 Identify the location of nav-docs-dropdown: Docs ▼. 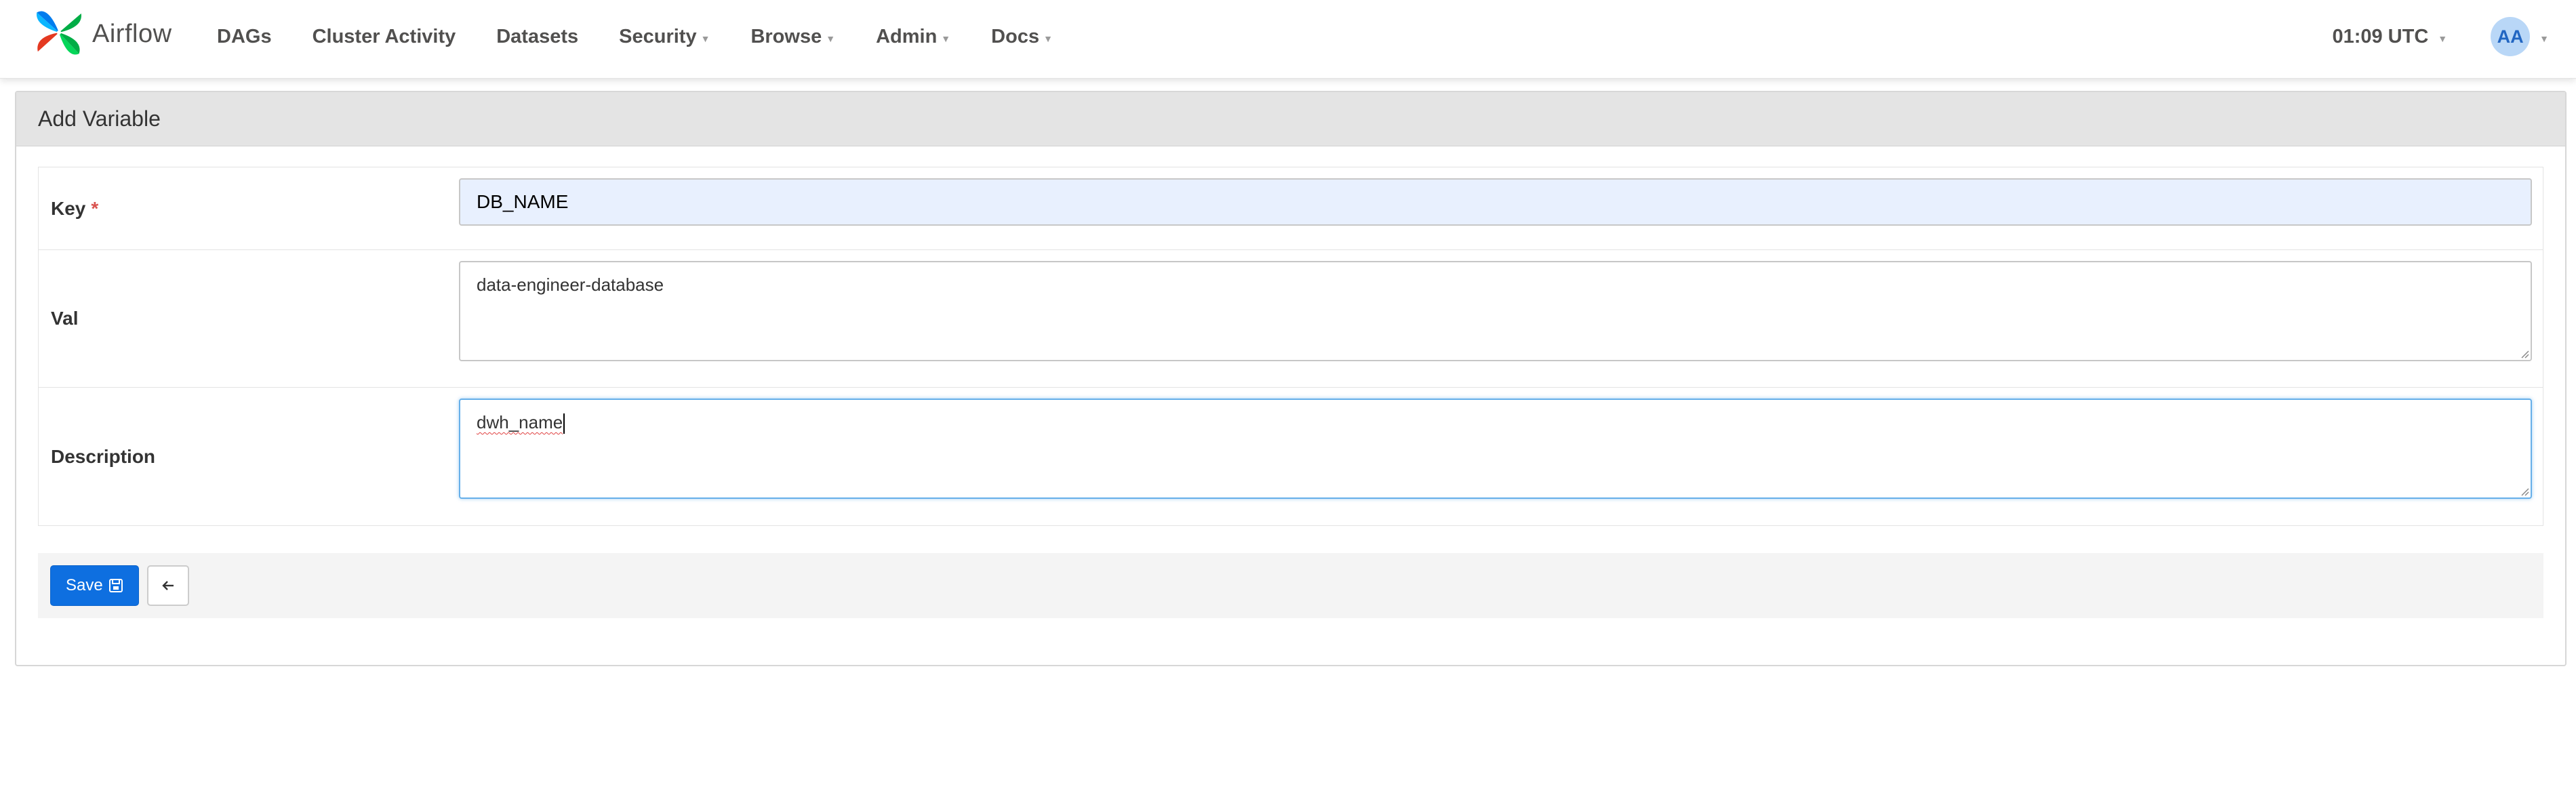
(1022, 37).